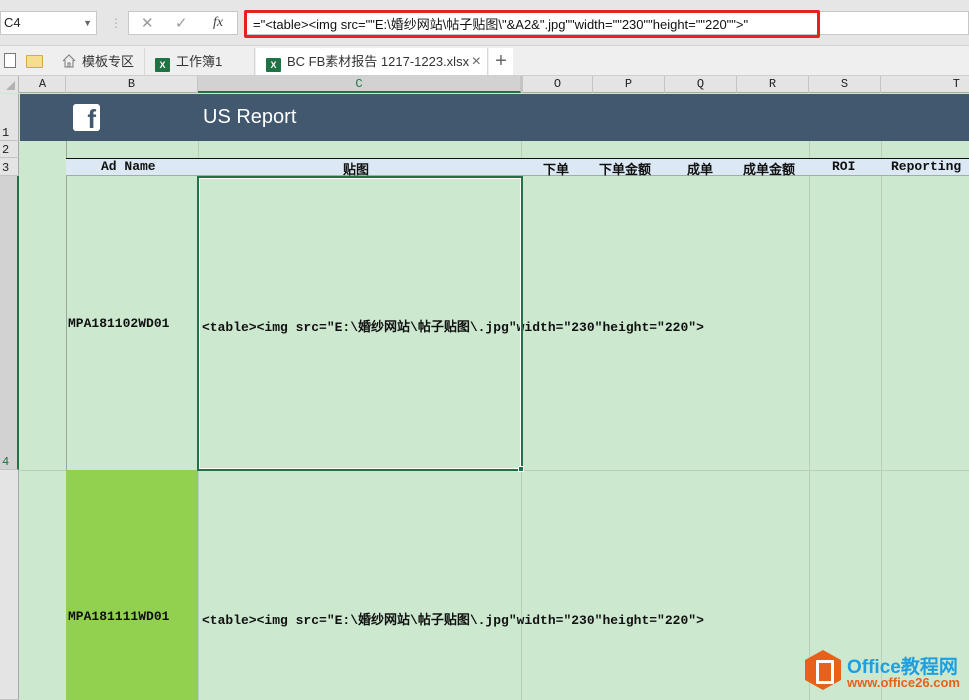  Describe the element at coordinates (556, 168) in the screenshot. I see `header-orders: 下单` at that location.